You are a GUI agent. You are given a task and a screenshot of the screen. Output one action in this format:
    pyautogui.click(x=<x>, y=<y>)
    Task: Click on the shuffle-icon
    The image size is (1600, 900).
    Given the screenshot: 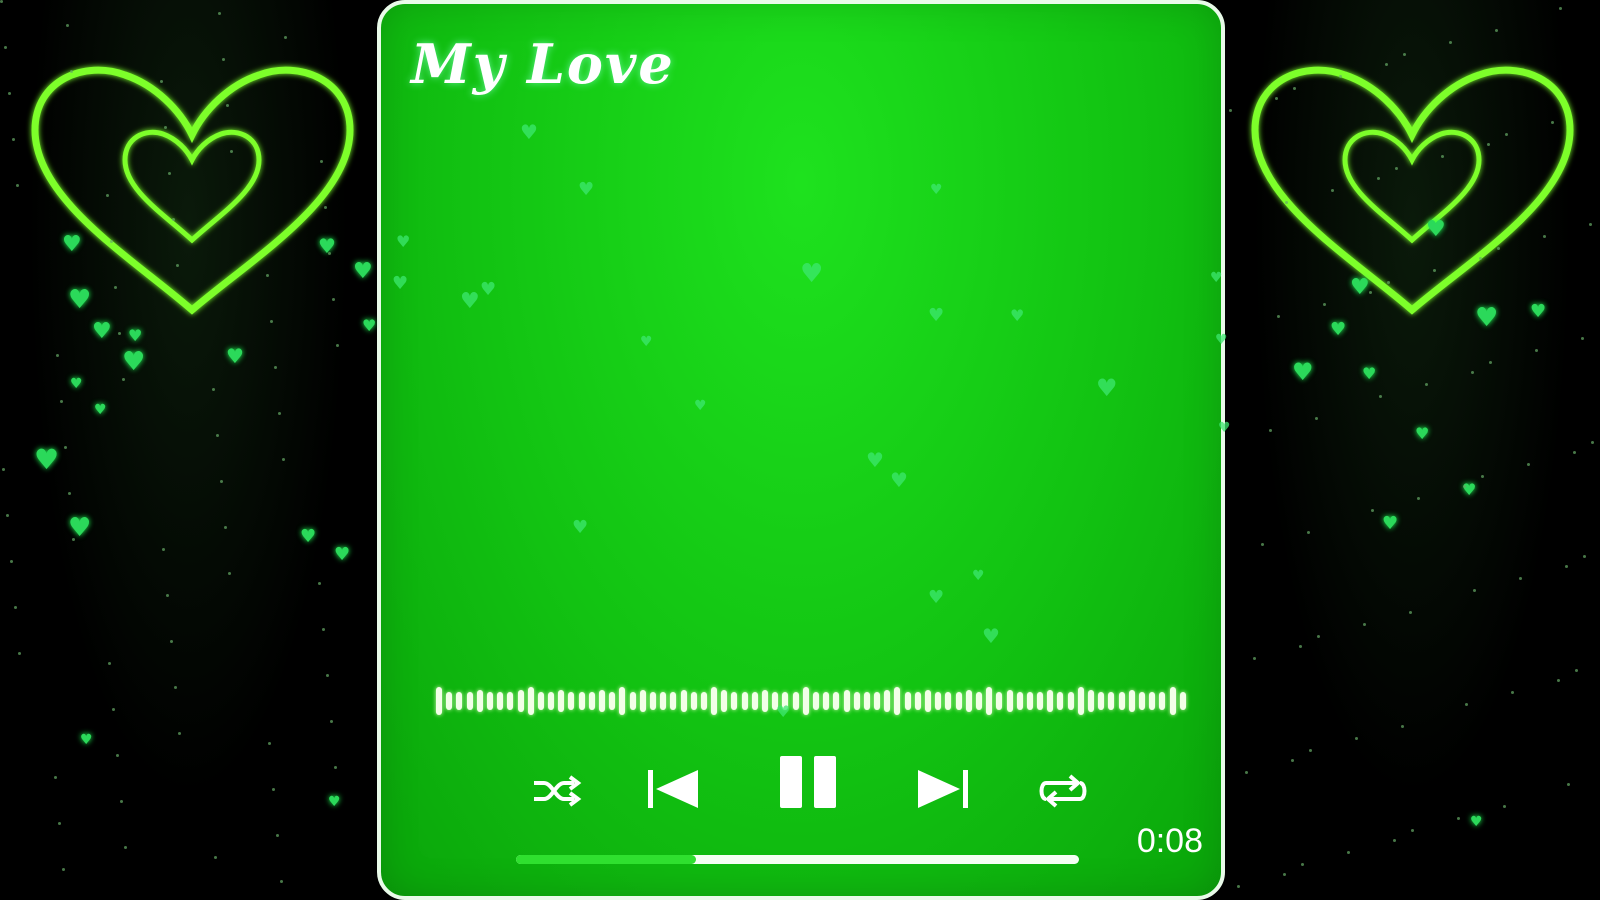 What is the action you would take?
    pyautogui.click(x=556, y=791)
    